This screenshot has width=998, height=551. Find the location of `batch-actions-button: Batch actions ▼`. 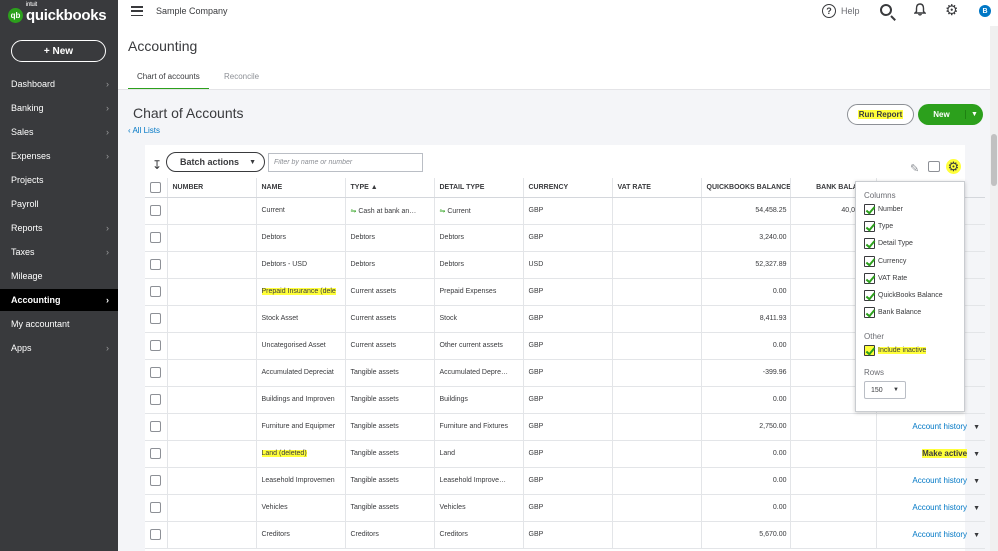

batch-actions-button: Batch actions ▼ is located at coordinates (215, 162).